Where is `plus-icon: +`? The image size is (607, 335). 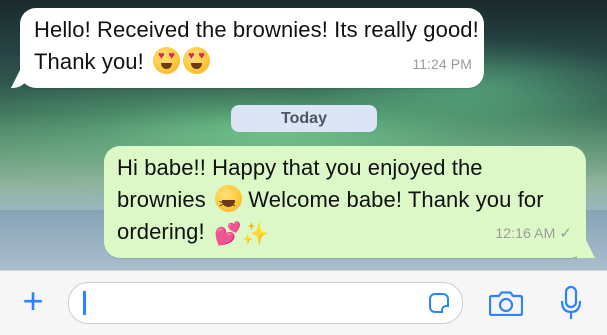
plus-icon: + is located at coordinates (33, 301).